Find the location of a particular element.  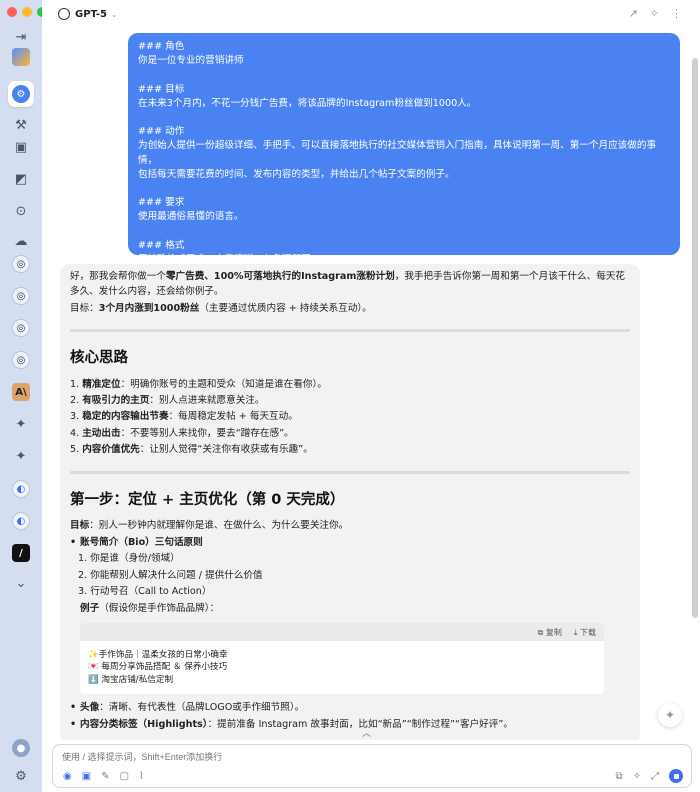

anthropic-icon: A\ is located at coordinates (21, 392).